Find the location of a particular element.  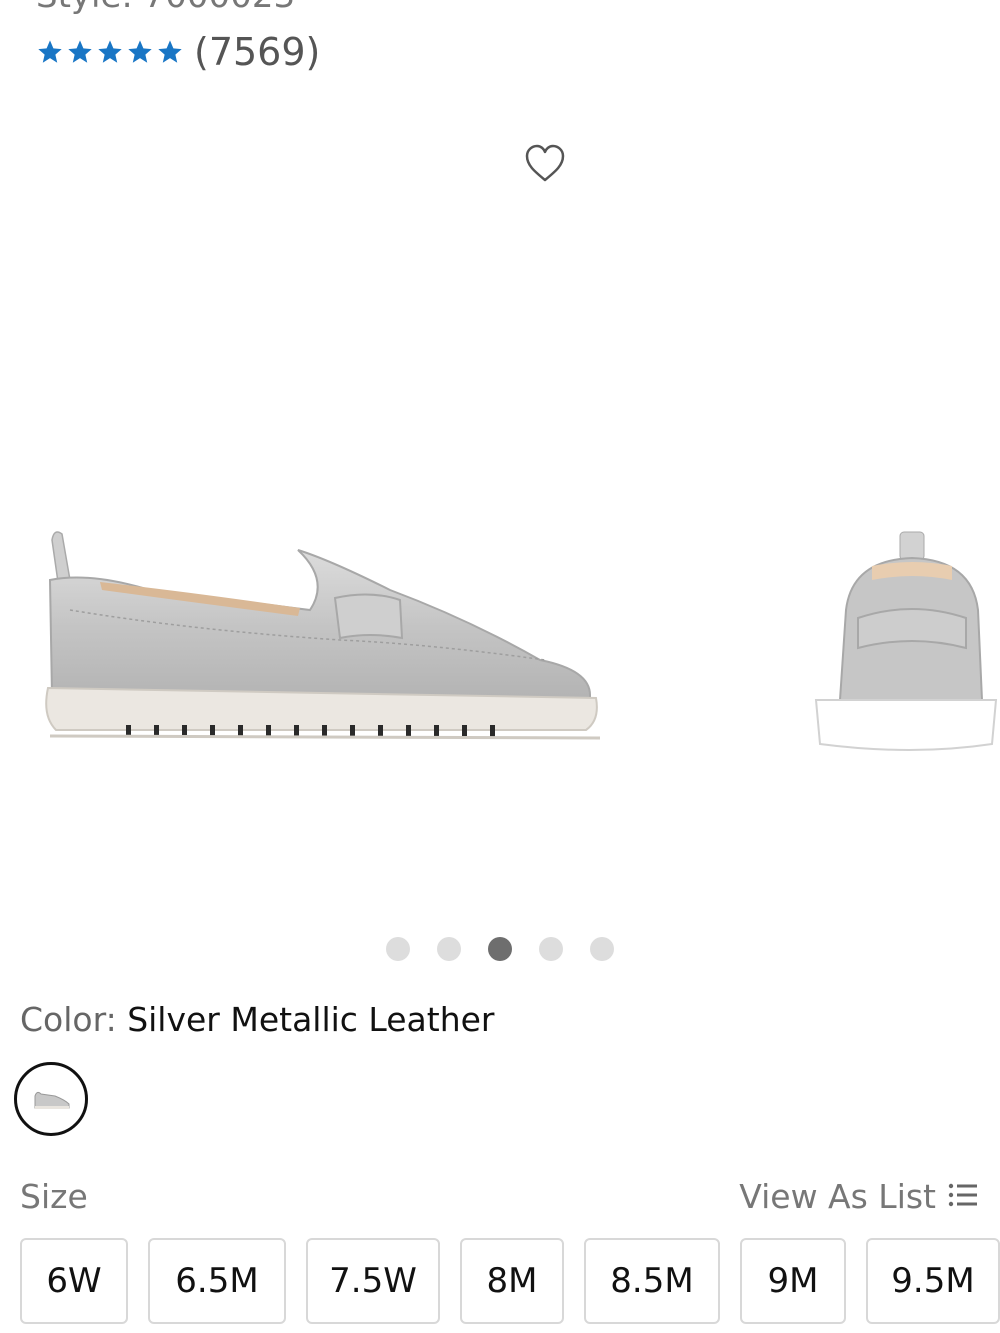

carousel-dot-active is located at coordinates (500, 949).